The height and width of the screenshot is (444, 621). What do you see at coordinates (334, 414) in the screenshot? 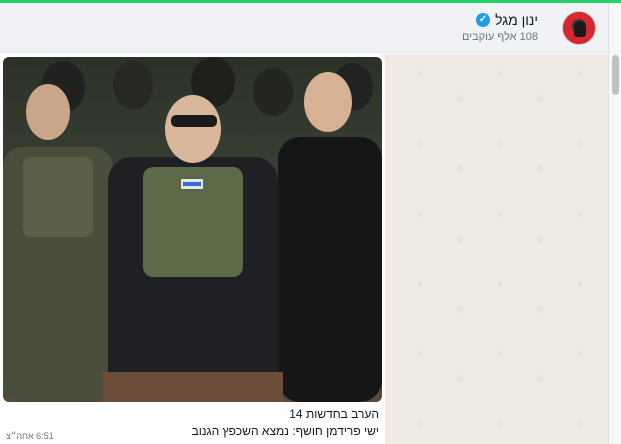
I see `caption-line-1: הערב בחדשות 14` at bounding box center [334, 414].